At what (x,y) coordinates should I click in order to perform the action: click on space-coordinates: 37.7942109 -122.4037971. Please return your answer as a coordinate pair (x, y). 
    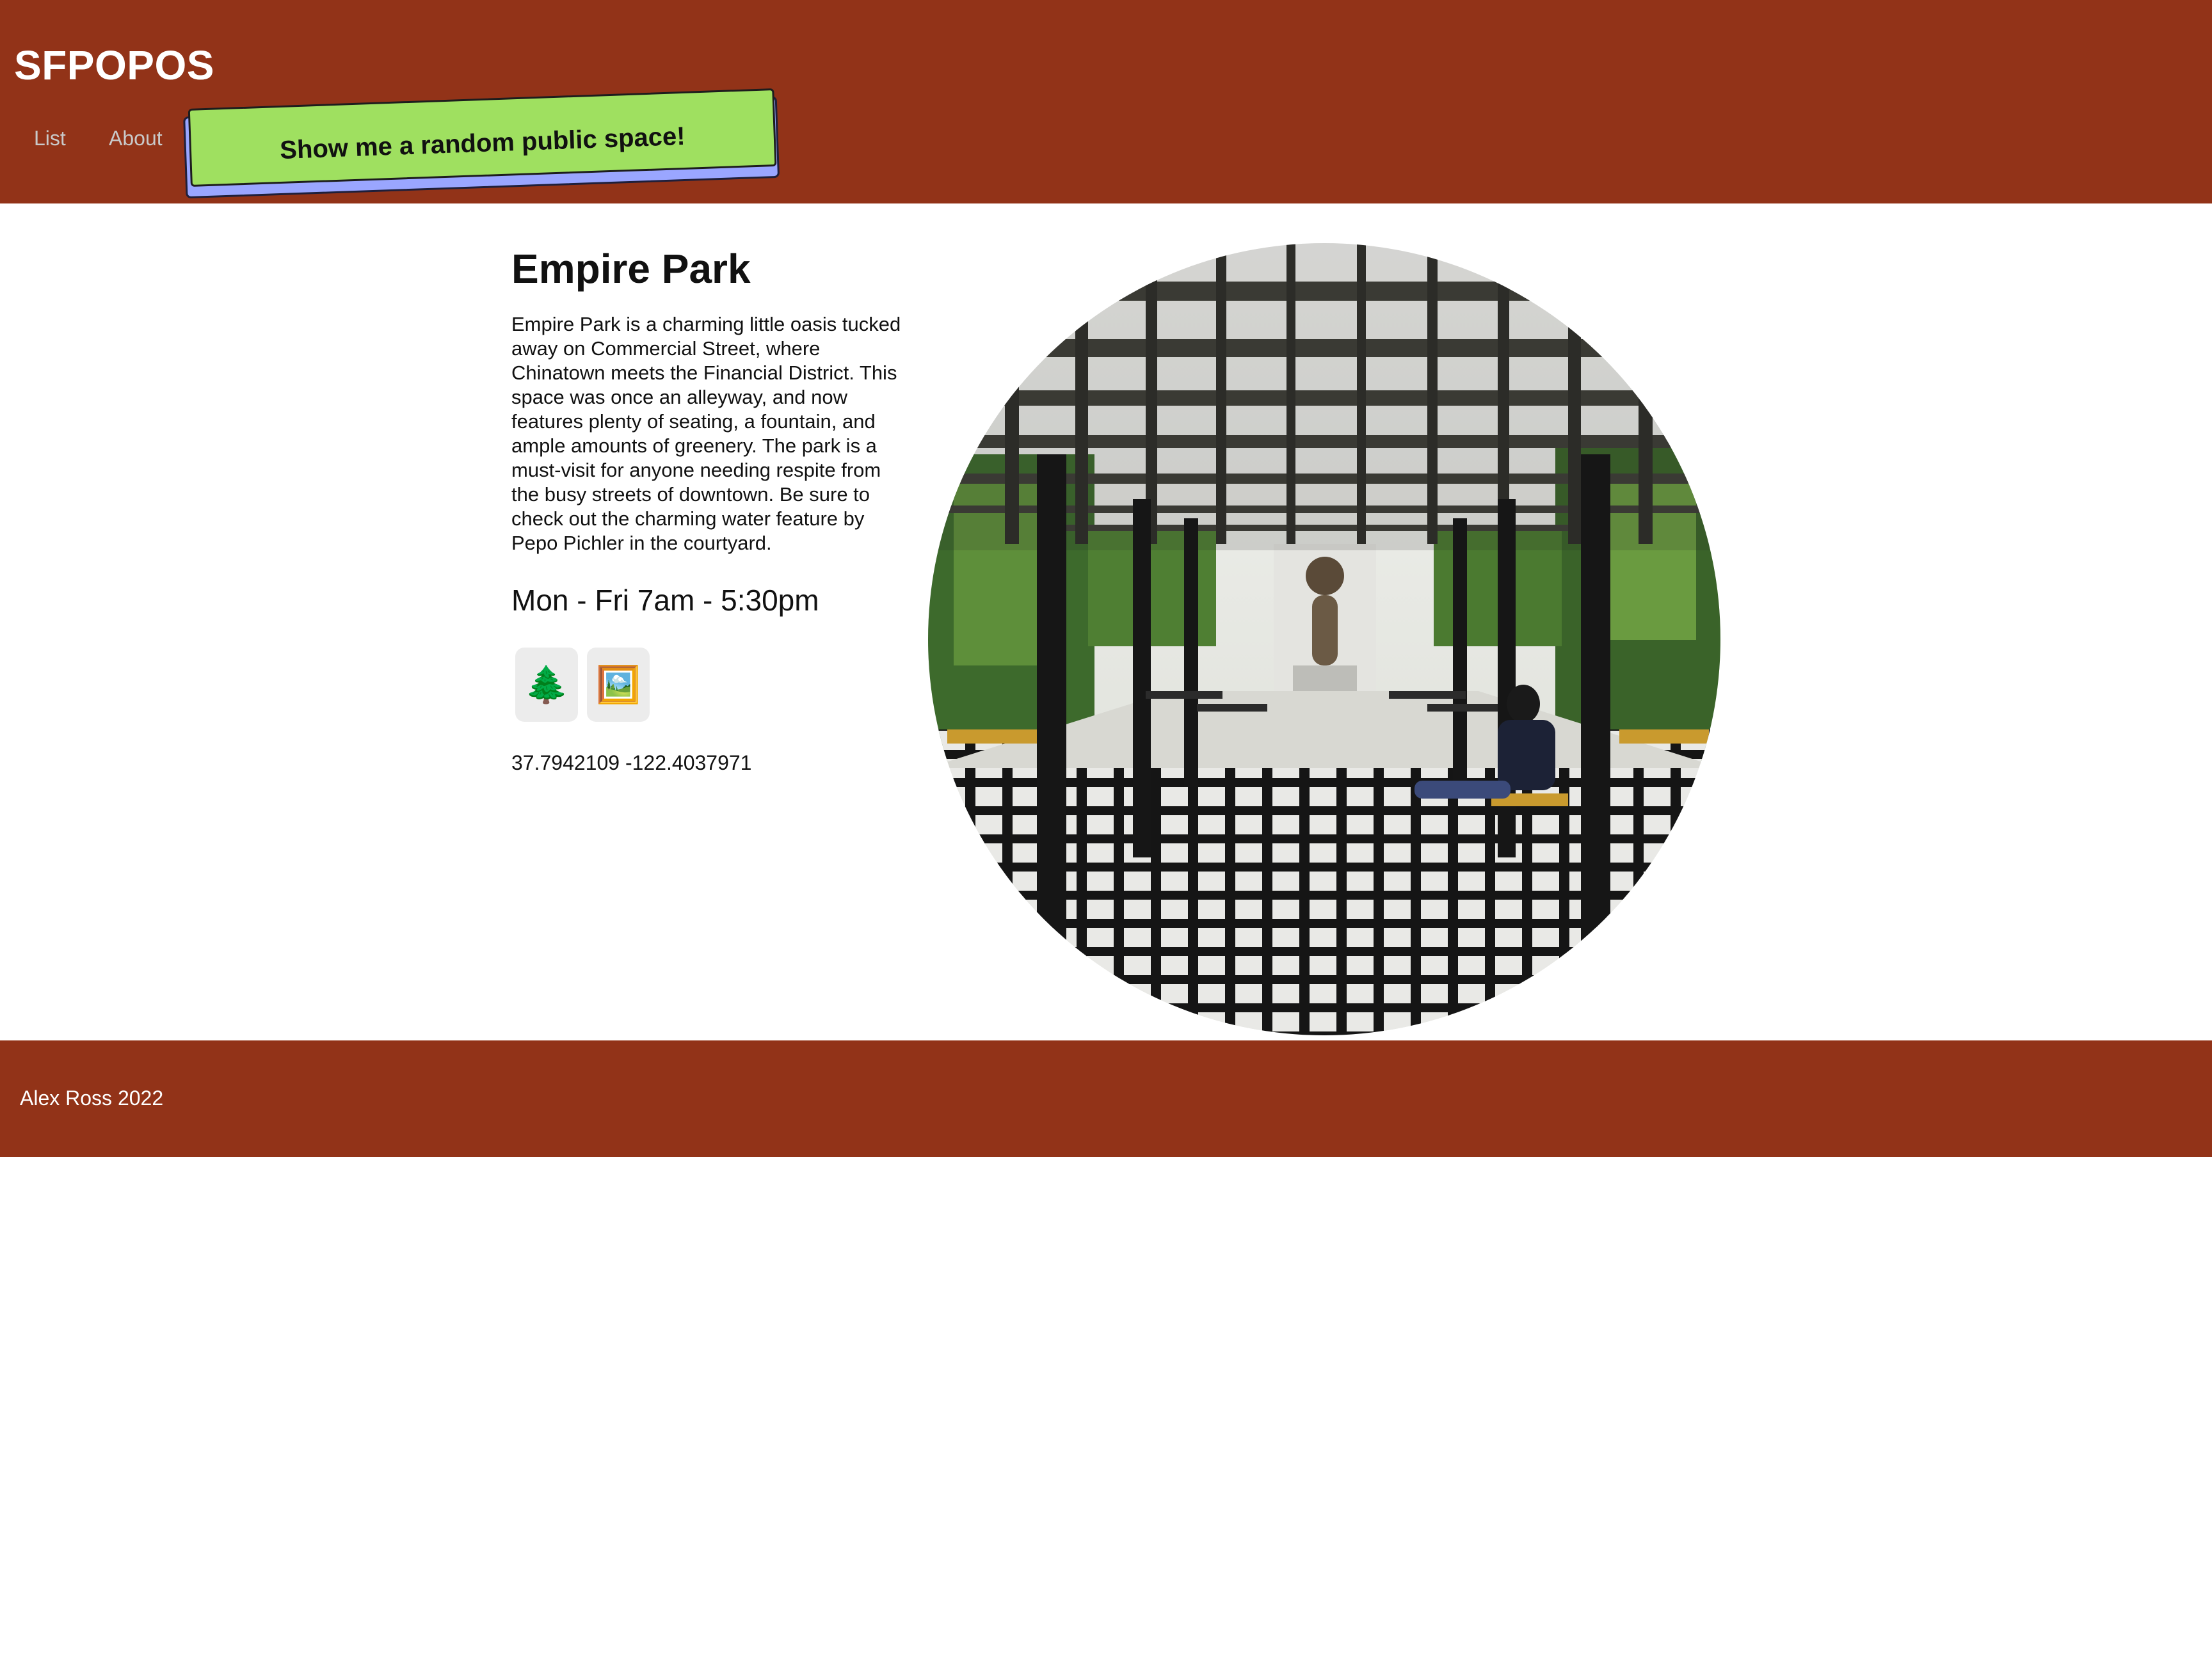
    Looking at the image, I should click on (631, 762).